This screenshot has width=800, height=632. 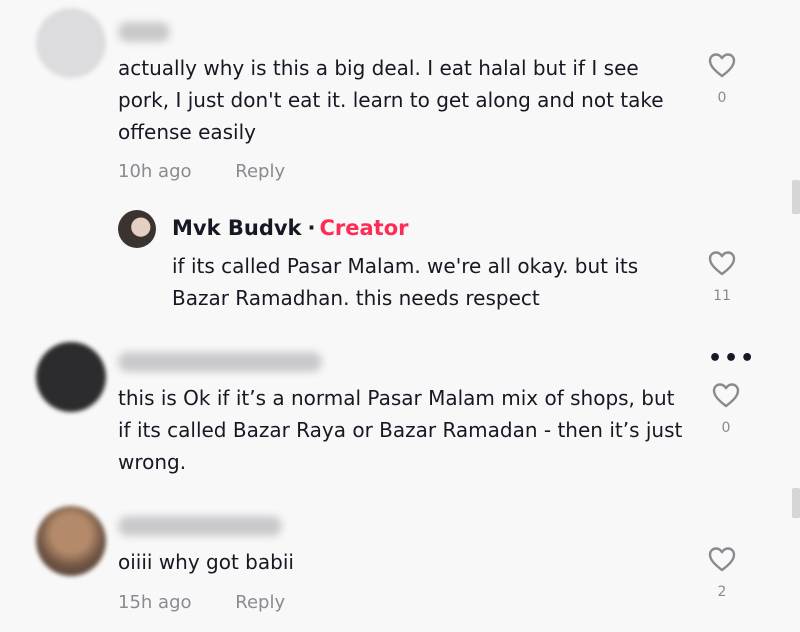 What do you see at coordinates (155, 171) in the screenshot?
I see `comment-time: 10h ago` at bounding box center [155, 171].